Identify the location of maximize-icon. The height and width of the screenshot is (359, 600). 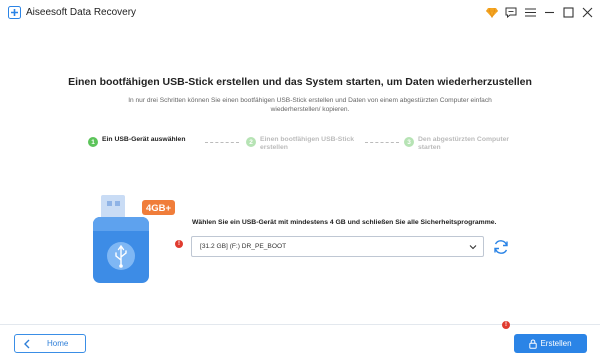
(568, 12).